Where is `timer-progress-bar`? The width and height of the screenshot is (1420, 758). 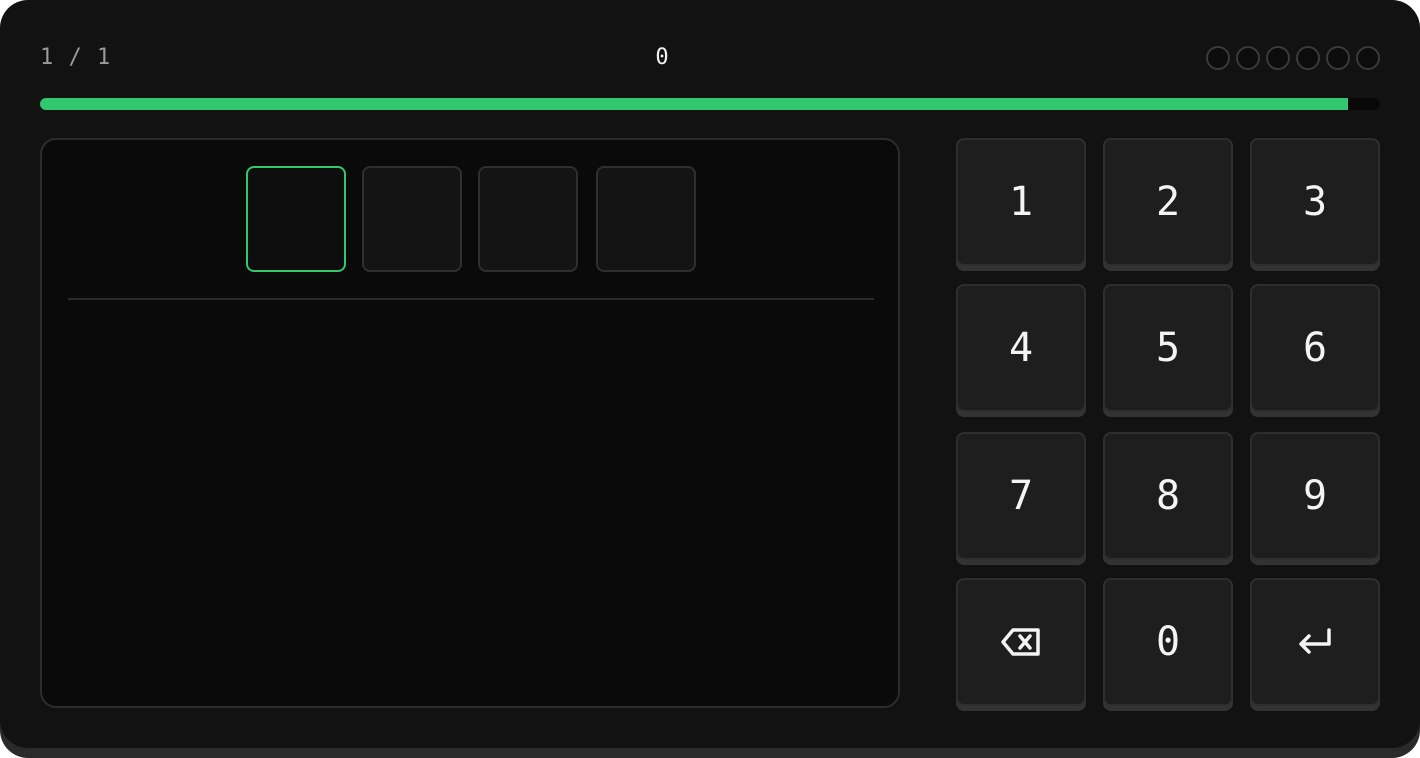 timer-progress-bar is located at coordinates (710, 104).